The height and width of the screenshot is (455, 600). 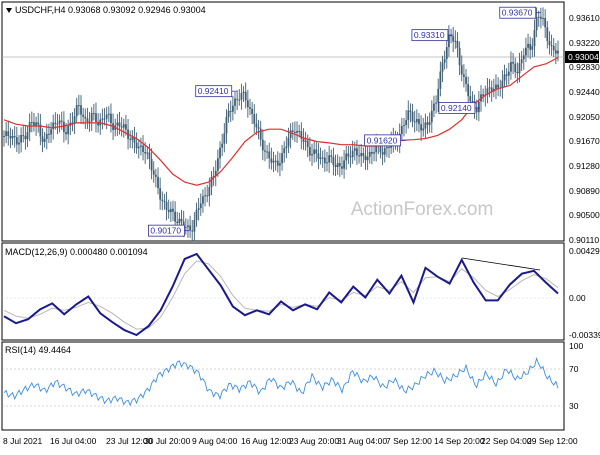 I want to click on price-y-tick: 0.93220, so click(x=584, y=43).